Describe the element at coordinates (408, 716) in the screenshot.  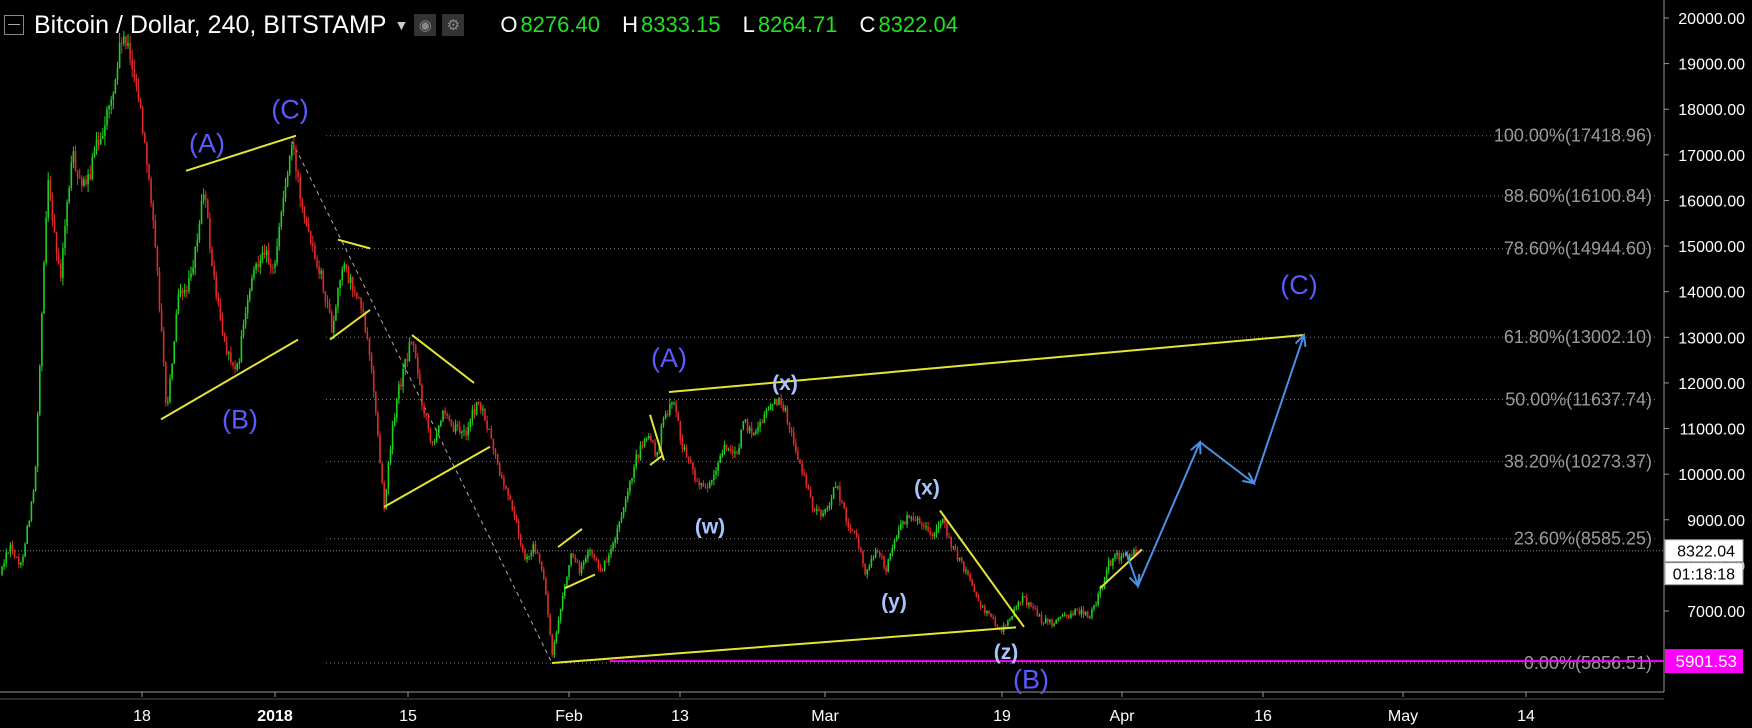
I see `time-tick-label: 15` at that location.